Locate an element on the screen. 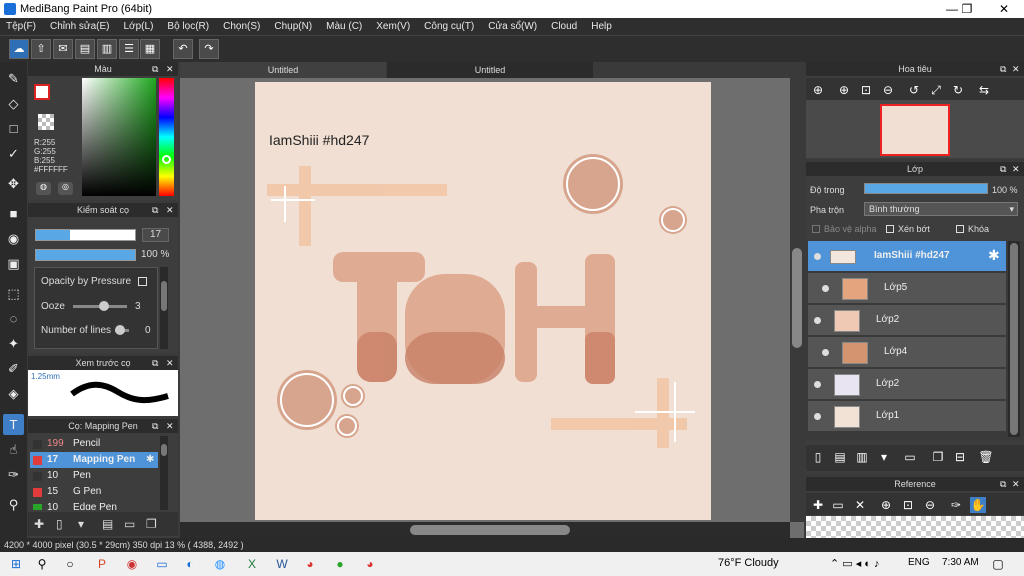 Image resolution: width=1024 pixels, height=576 pixels. merge-layer-icon: ⊟ is located at coordinates (960, 457).